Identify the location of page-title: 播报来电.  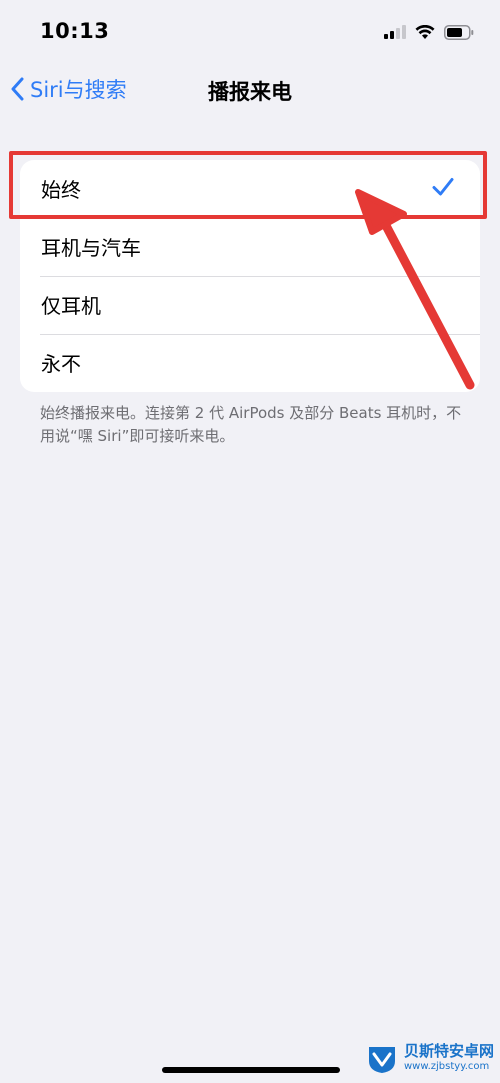
(250, 92).